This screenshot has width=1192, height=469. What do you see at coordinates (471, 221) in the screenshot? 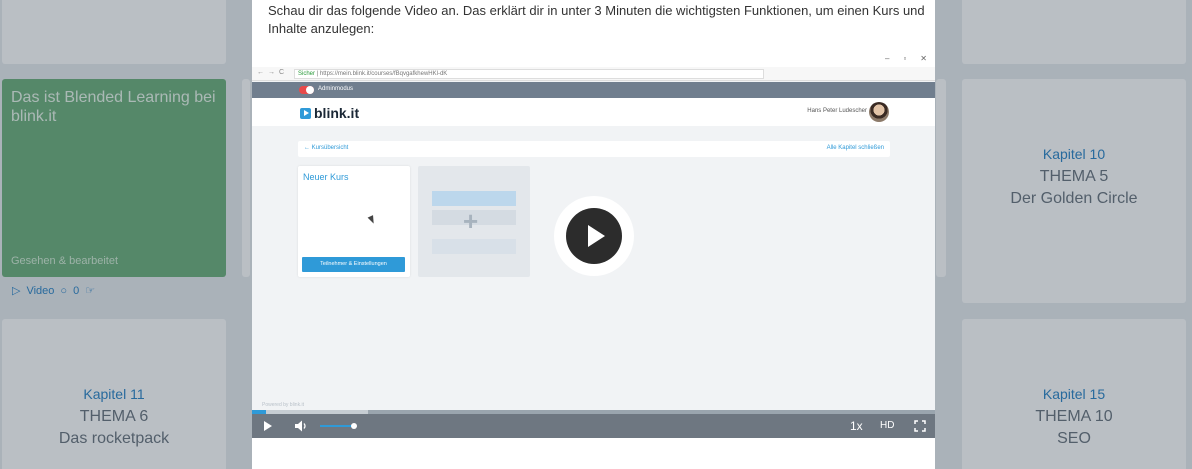
I see `plus-icon: +` at bounding box center [471, 221].